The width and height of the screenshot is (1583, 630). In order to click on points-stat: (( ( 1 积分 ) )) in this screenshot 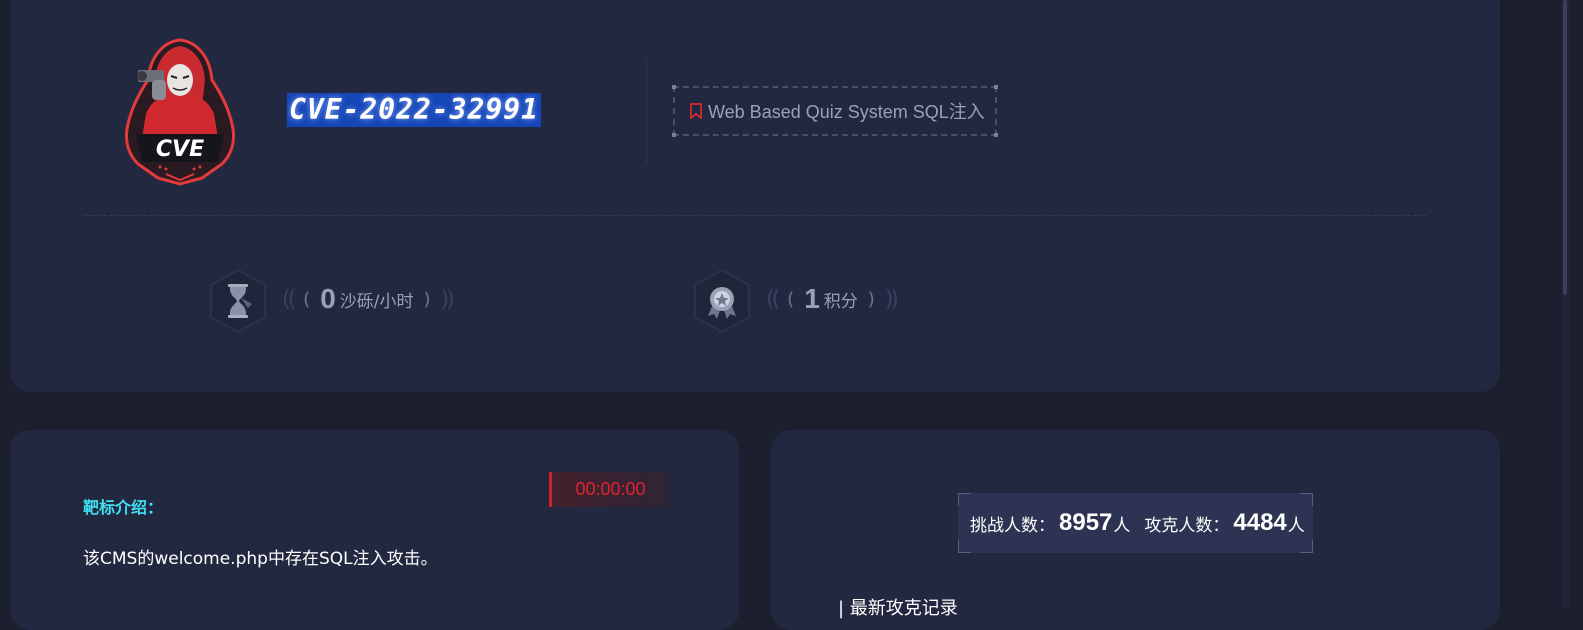, I will do `click(832, 299)`.